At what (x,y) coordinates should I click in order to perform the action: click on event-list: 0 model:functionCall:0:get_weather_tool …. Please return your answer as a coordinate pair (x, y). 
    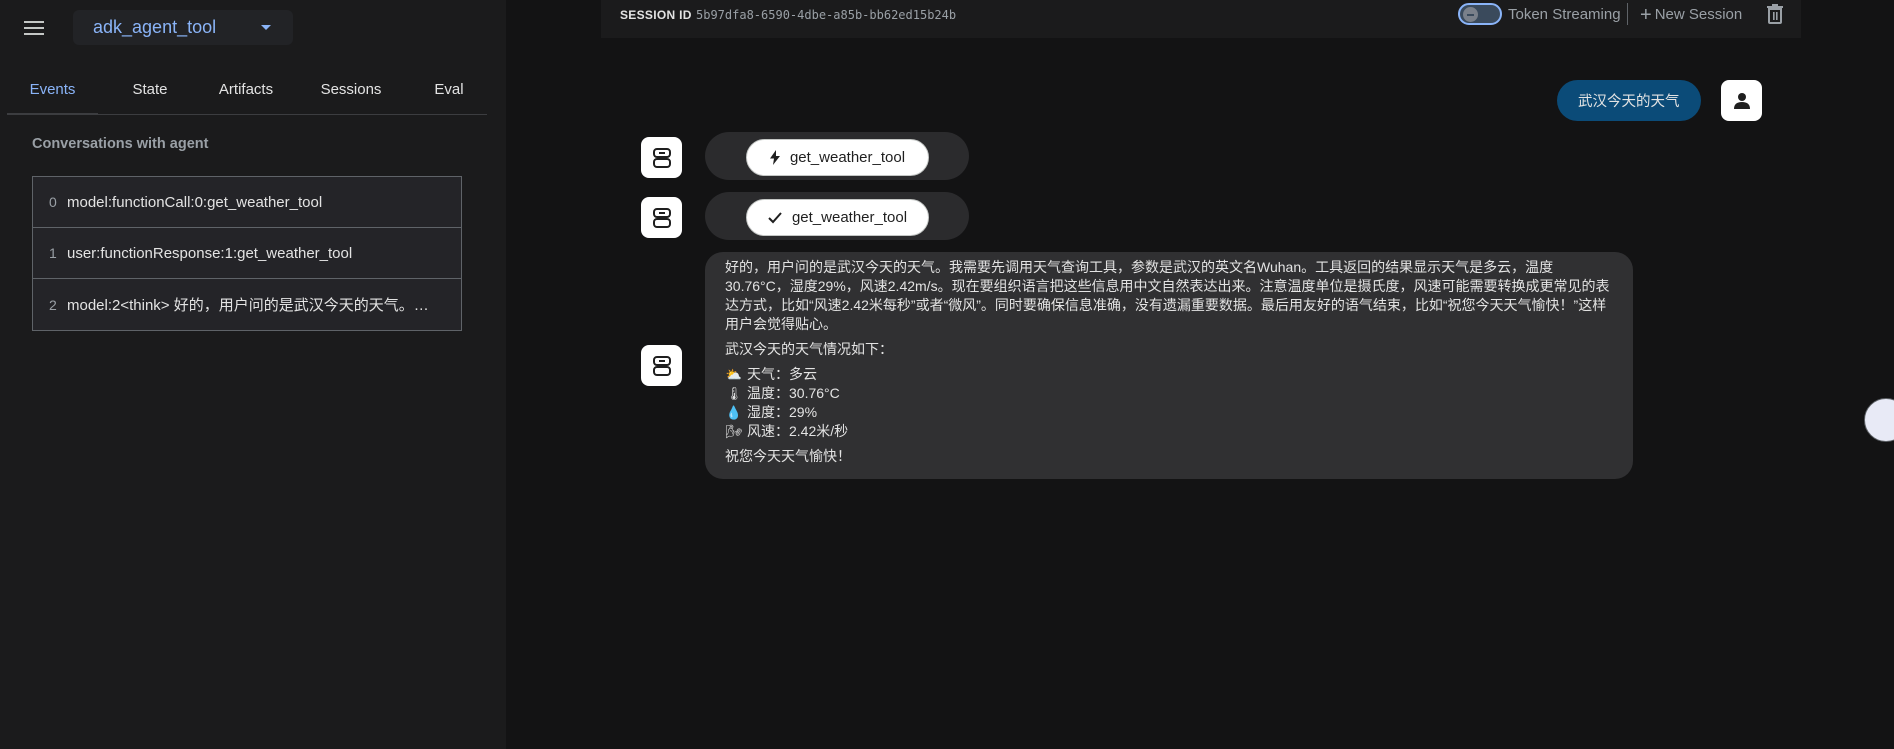
    Looking at the image, I should click on (247, 253).